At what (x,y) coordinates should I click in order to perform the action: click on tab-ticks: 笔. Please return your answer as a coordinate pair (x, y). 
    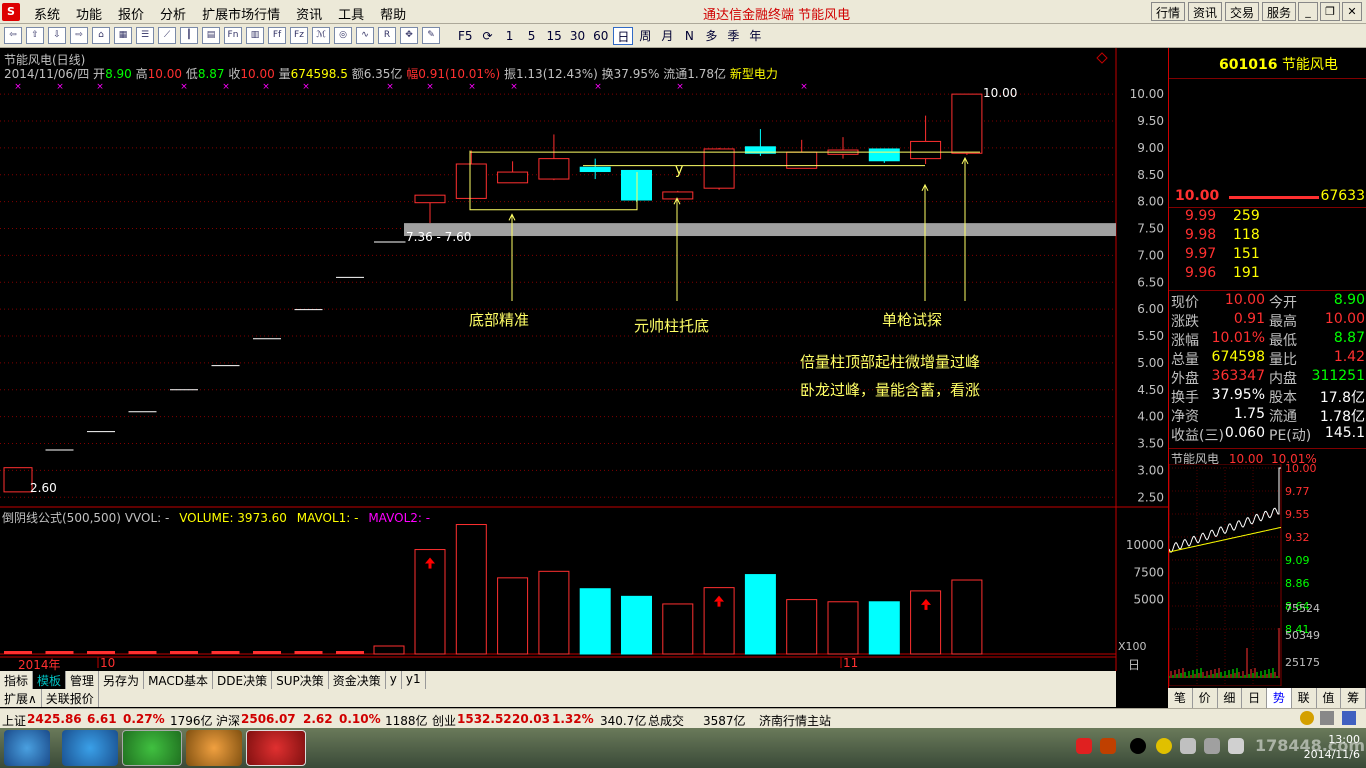
    Looking at the image, I should click on (1180, 698).